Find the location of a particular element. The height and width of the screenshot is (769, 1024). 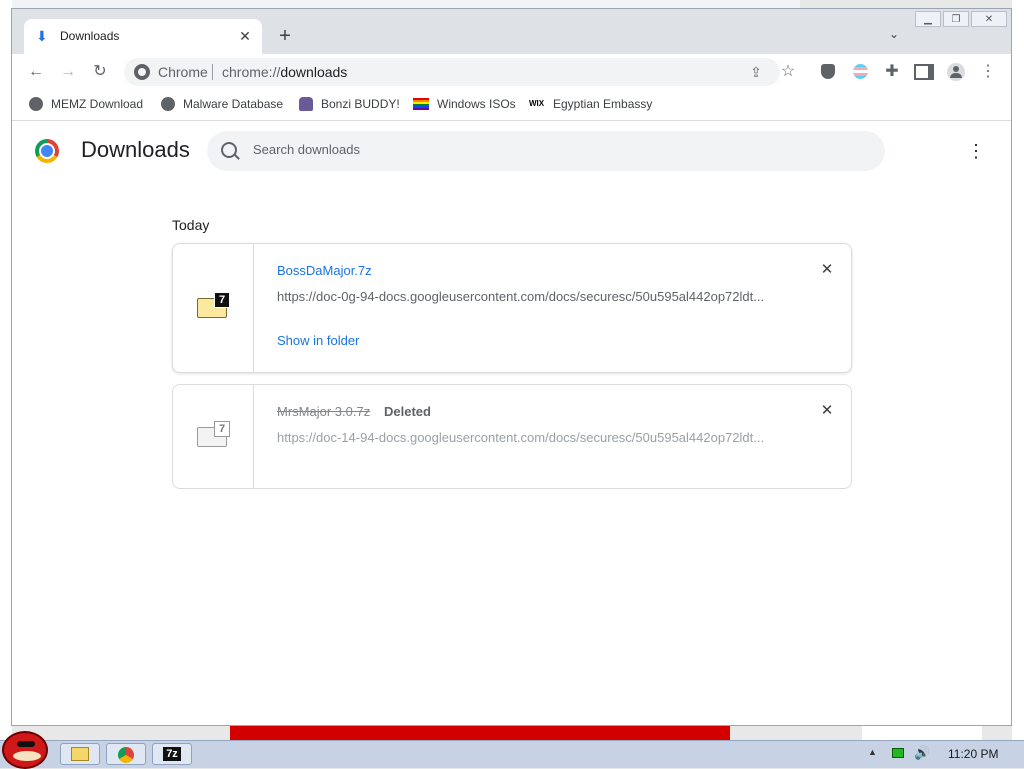

tray-expand-icon: ▲ is located at coordinates (872, 752).